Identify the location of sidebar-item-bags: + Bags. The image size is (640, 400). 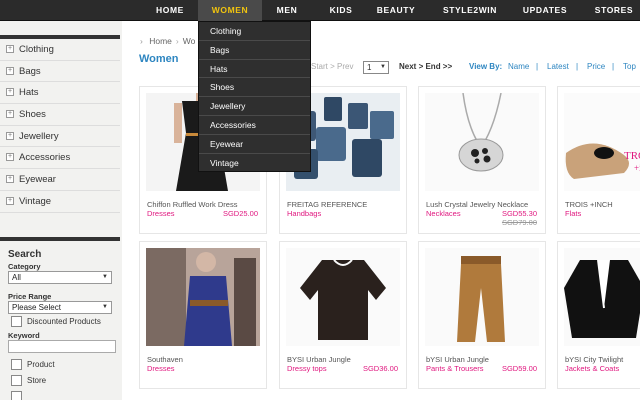
(60, 72).